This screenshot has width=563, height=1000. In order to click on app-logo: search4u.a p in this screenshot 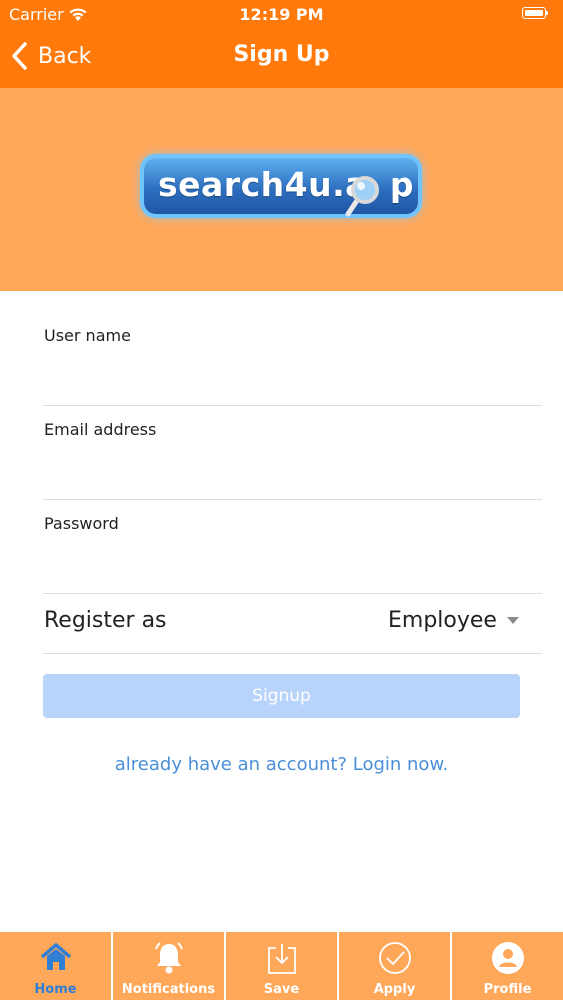, I will do `click(281, 187)`.